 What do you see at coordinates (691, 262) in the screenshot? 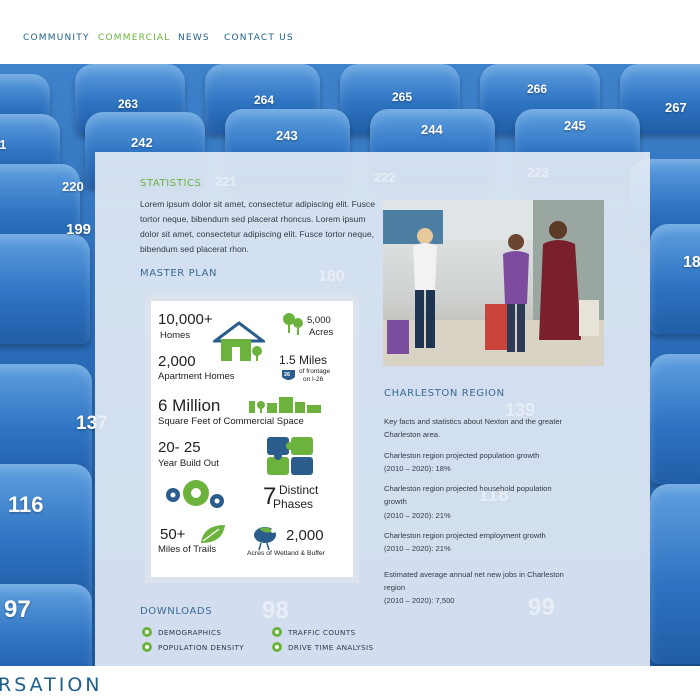
I see `seat-number: 18` at bounding box center [691, 262].